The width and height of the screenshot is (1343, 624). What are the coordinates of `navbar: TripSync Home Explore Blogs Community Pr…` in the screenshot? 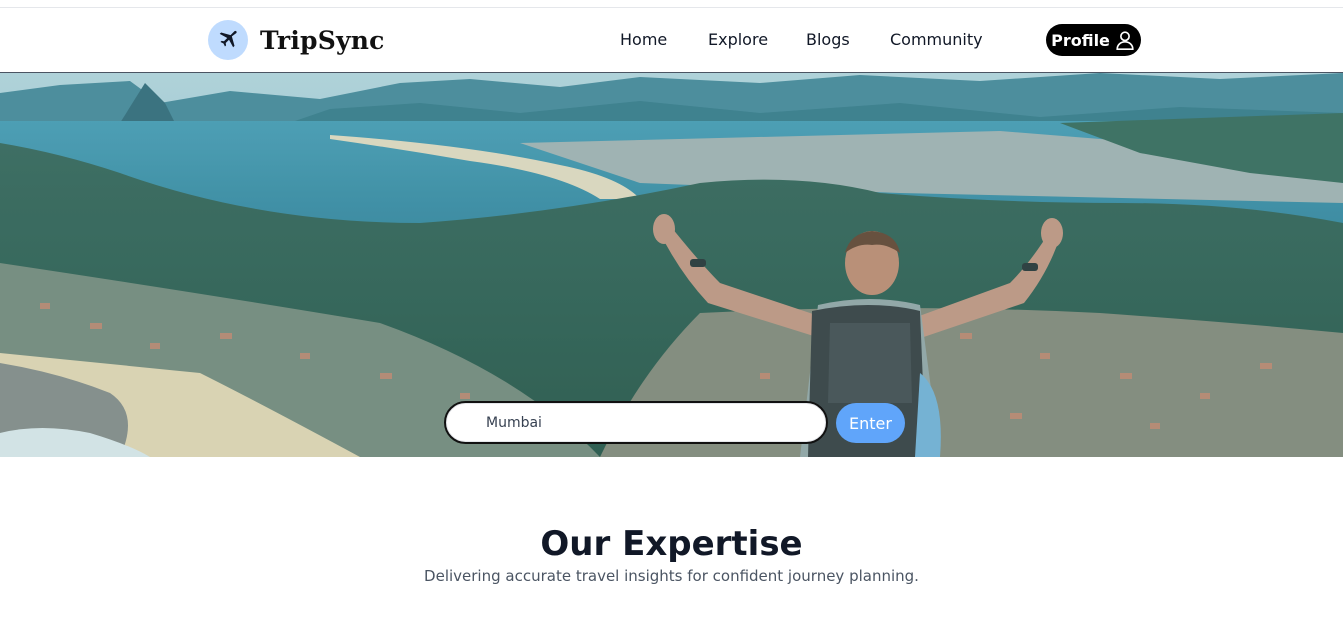 It's located at (671, 40).